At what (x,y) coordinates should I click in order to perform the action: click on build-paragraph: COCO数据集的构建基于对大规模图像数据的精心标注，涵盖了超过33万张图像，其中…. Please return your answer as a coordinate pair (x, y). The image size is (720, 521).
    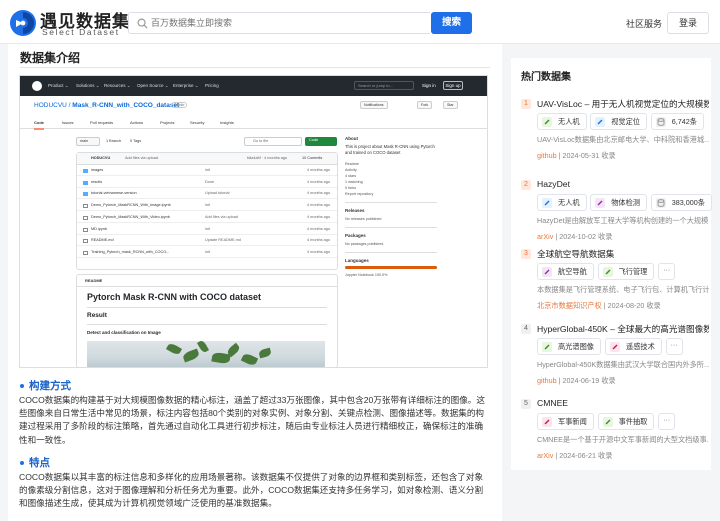
    Looking at the image, I should click on (252, 420).